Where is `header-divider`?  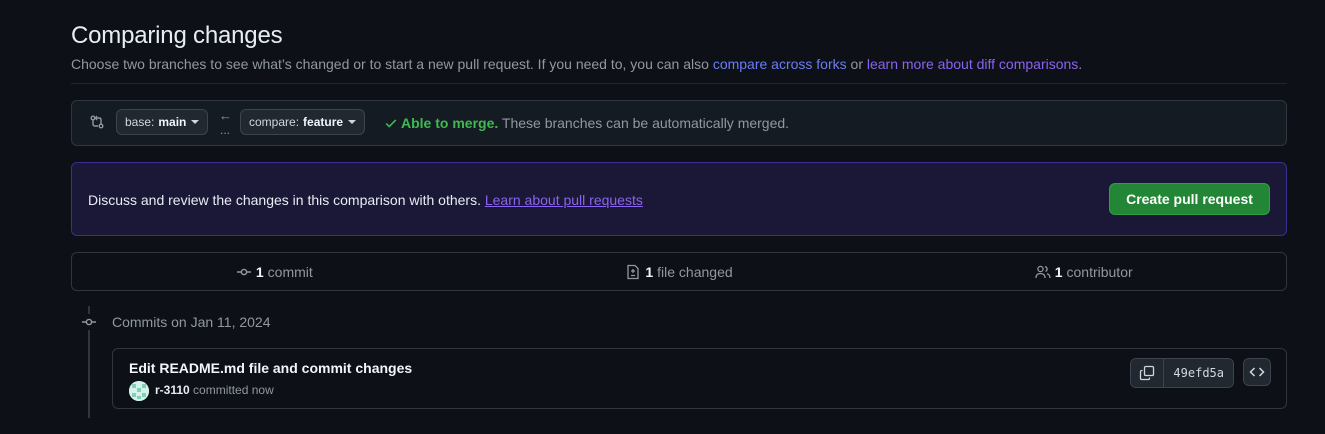 header-divider is located at coordinates (679, 83).